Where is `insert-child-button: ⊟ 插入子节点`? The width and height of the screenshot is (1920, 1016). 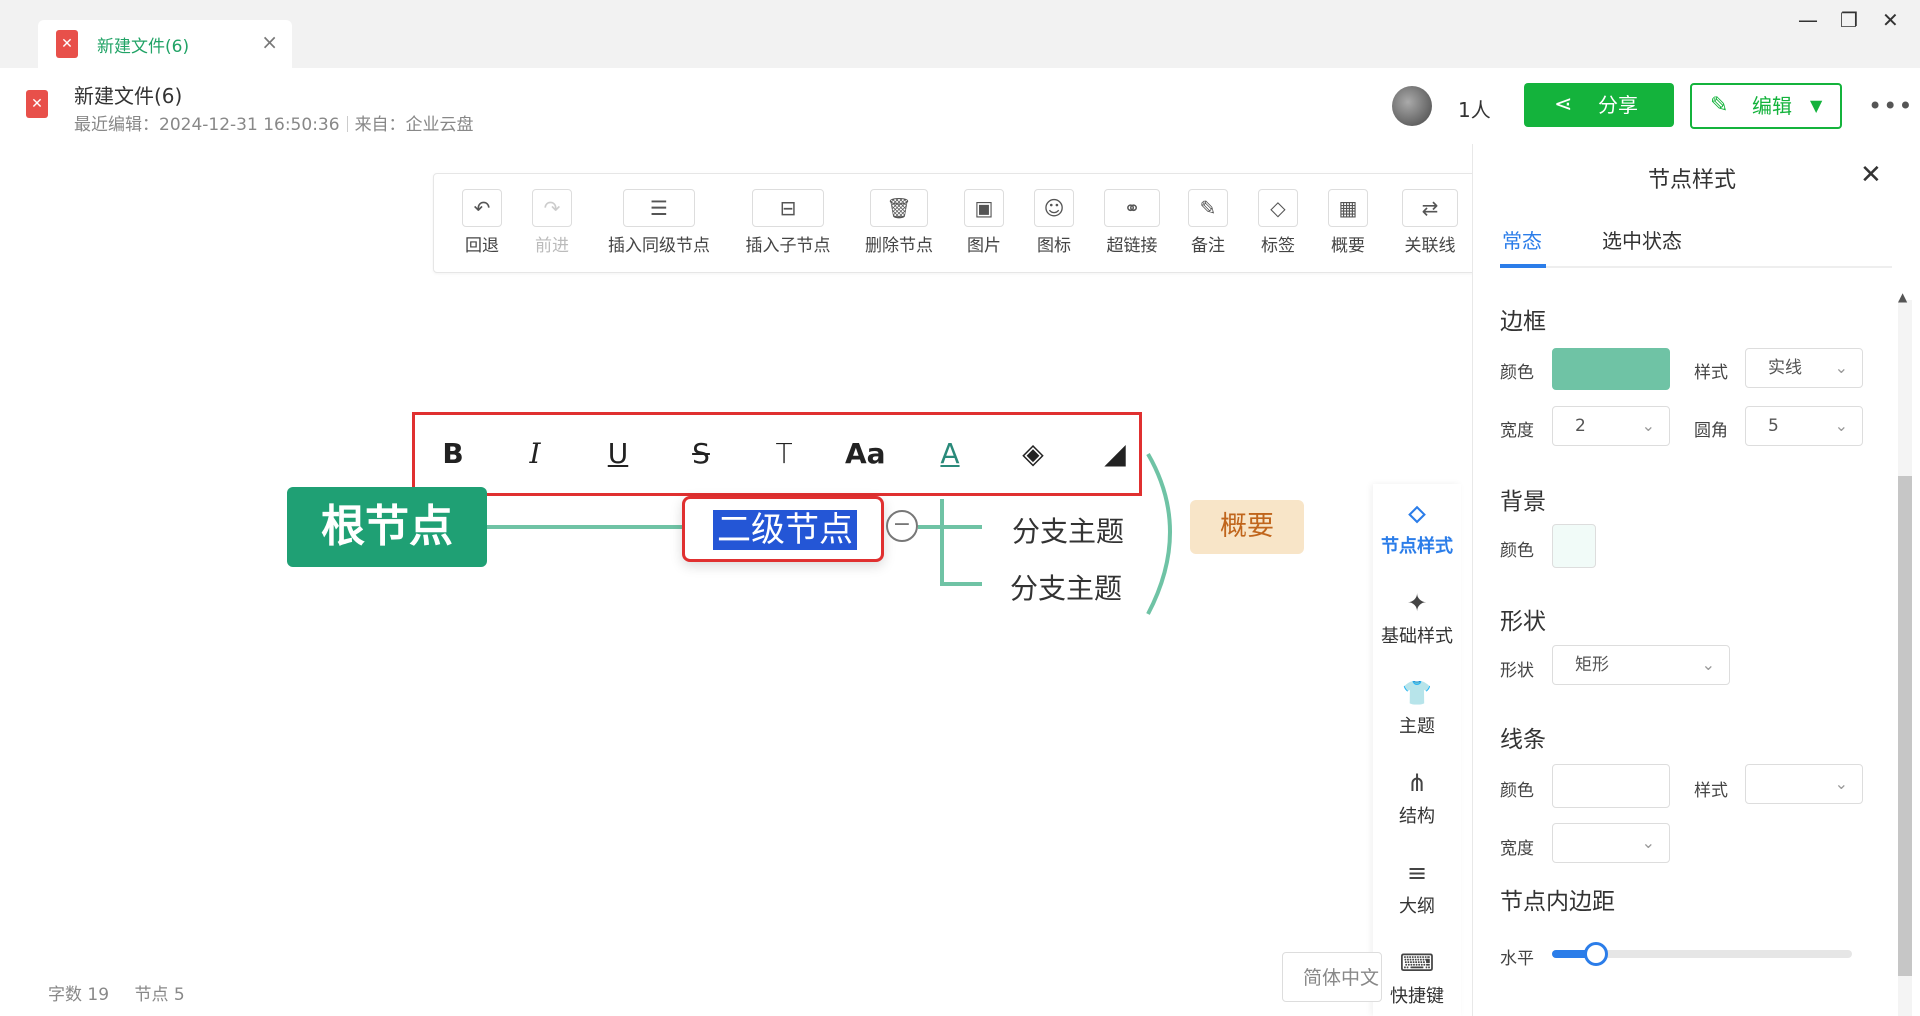 insert-child-button: ⊟ 插入子节点 is located at coordinates (788, 222).